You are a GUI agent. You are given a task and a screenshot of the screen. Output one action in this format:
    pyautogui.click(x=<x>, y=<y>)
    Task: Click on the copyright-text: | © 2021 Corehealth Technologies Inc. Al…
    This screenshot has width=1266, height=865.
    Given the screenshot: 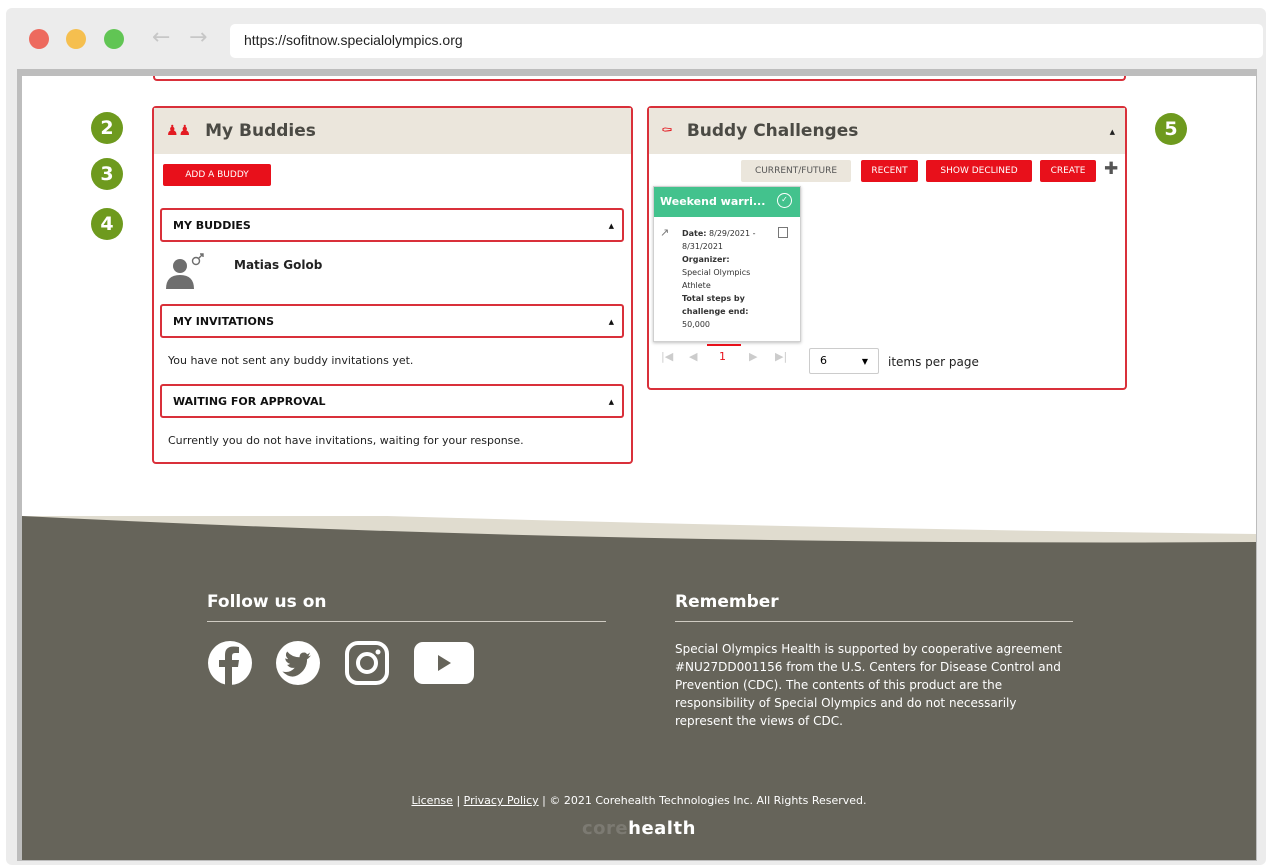 What is the action you would take?
    pyautogui.click(x=704, y=800)
    